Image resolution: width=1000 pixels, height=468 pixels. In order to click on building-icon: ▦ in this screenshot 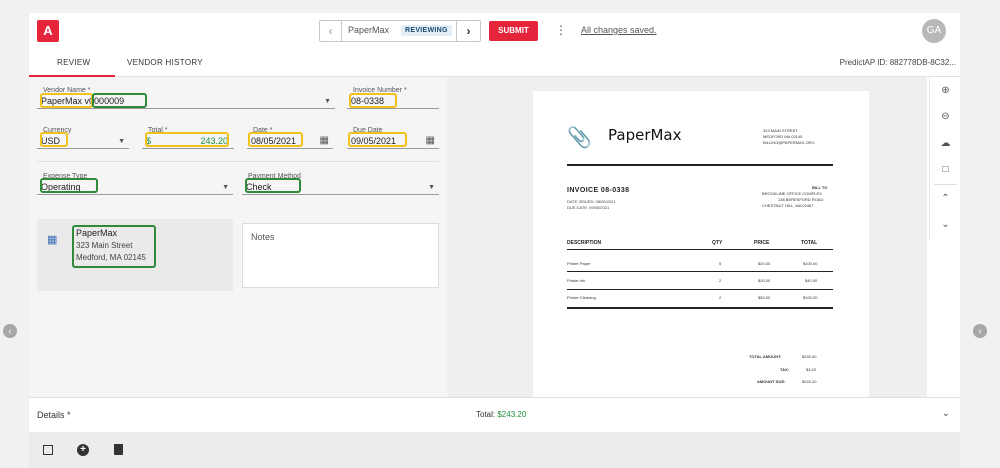, I will do `click(52, 240)`.